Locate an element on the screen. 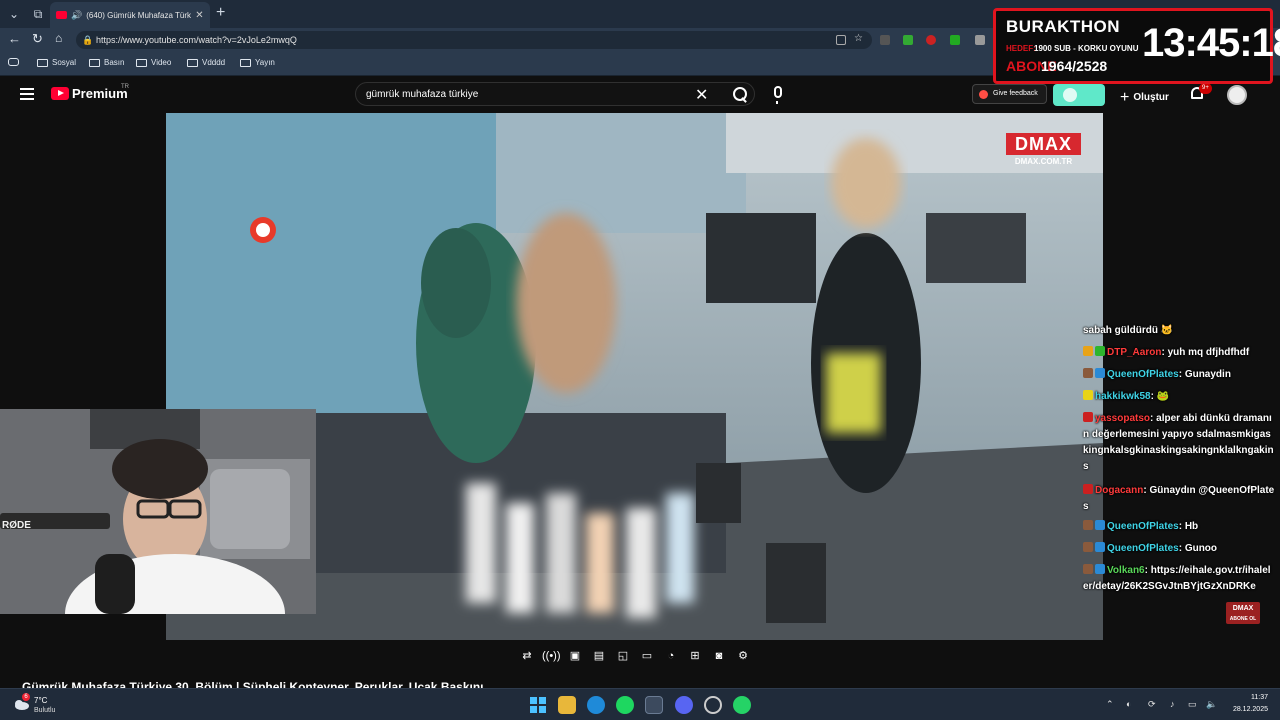 Image resolution: width=1280 pixels, height=720 pixels. search-box: ✕ is located at coordinates (555, 94).